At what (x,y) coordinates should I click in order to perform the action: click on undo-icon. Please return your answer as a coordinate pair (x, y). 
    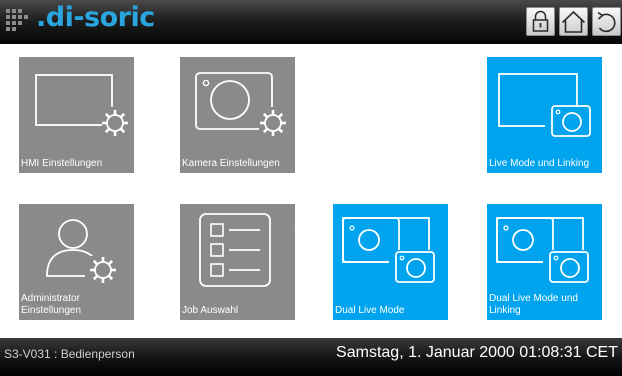
    Looking at the image, I should click on (606, 22).